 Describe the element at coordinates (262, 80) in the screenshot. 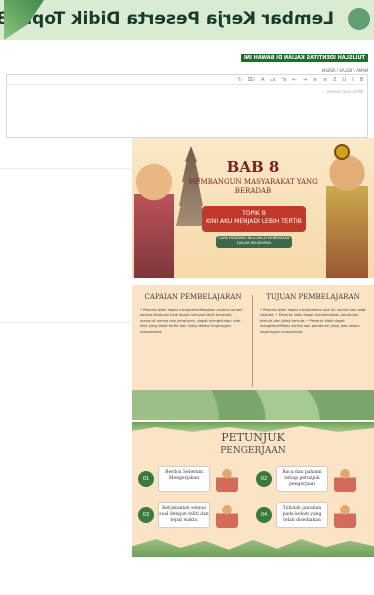

I see `text-color-button: A` at that location.